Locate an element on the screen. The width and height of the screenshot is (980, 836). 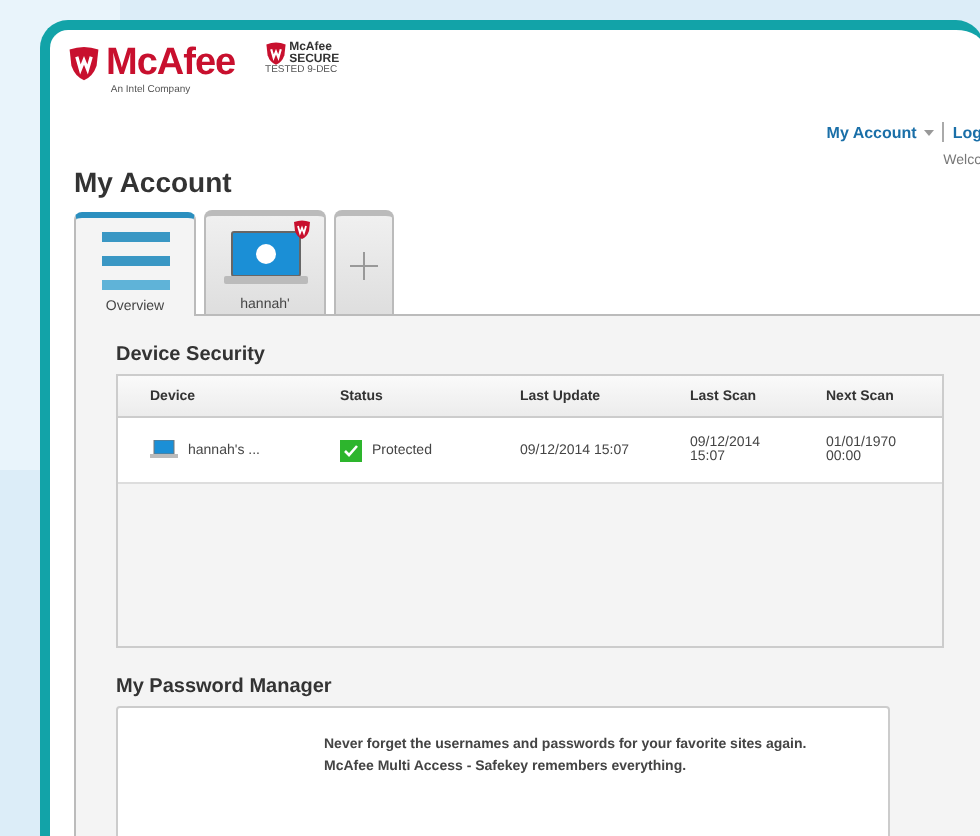
caret-icon is located at coordinates (929, 132).